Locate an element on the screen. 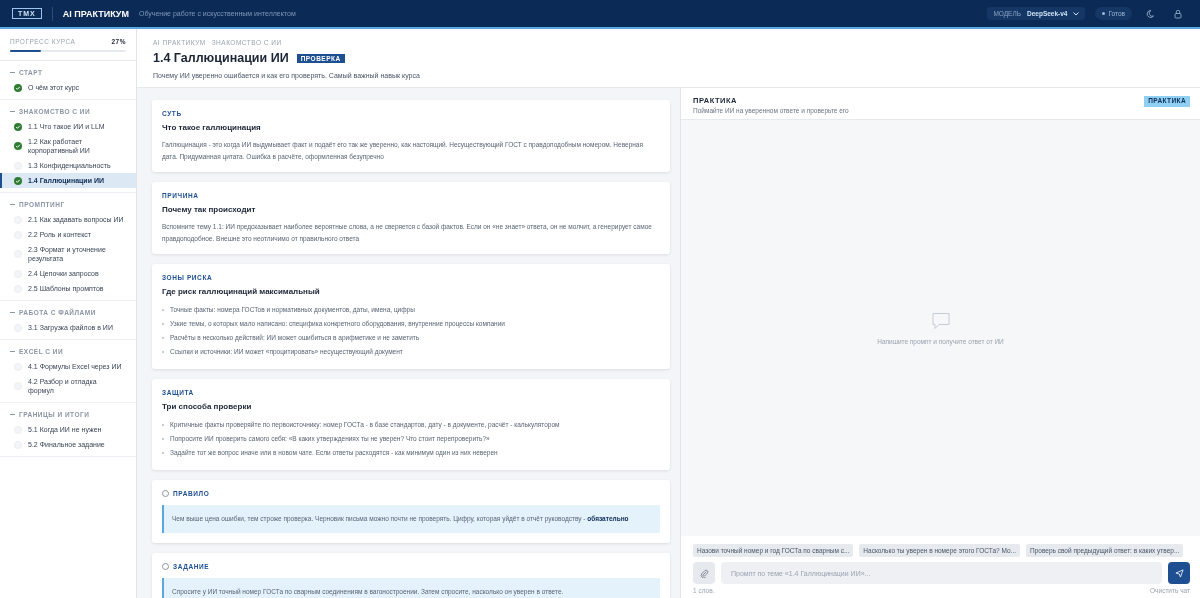 This screenshot has height=598, width=1200. card-title: Где риск галлюцинаций максимальный is located at coordinates (241, 291).